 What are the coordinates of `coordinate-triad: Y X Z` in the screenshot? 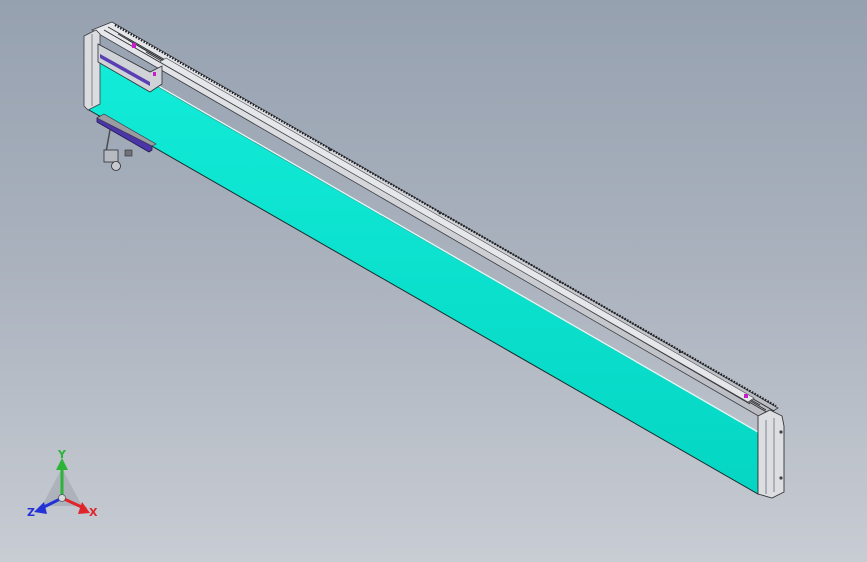 It's located at (64, 486).